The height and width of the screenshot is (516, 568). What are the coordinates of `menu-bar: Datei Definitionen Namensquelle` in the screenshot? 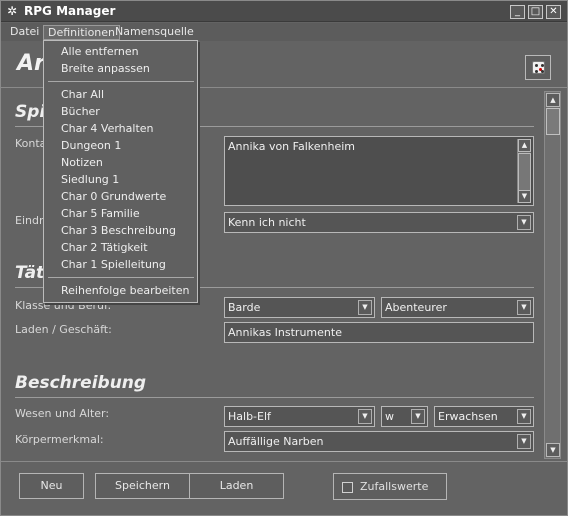 It's located at (284, 32).